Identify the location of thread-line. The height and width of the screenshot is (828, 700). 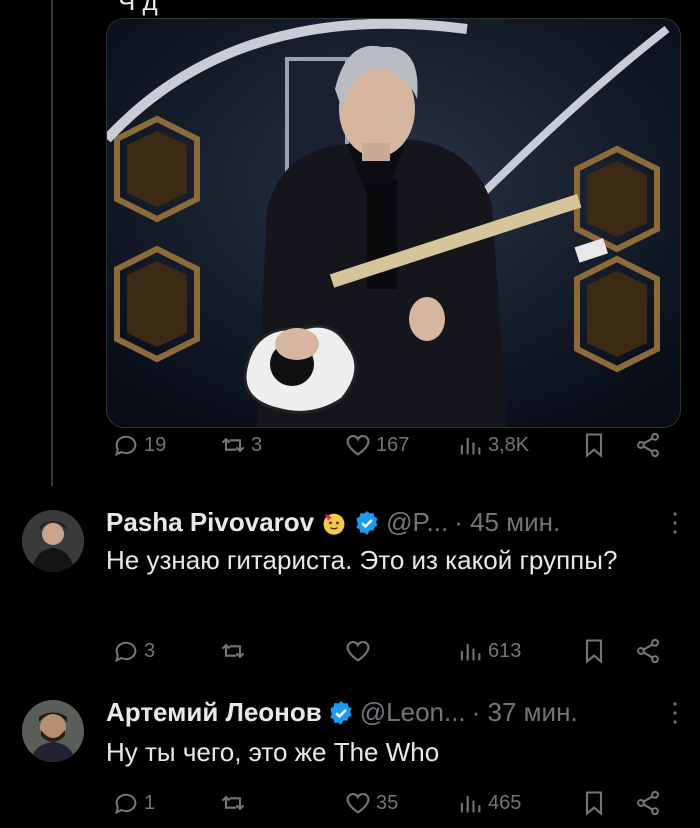
(52, 243).